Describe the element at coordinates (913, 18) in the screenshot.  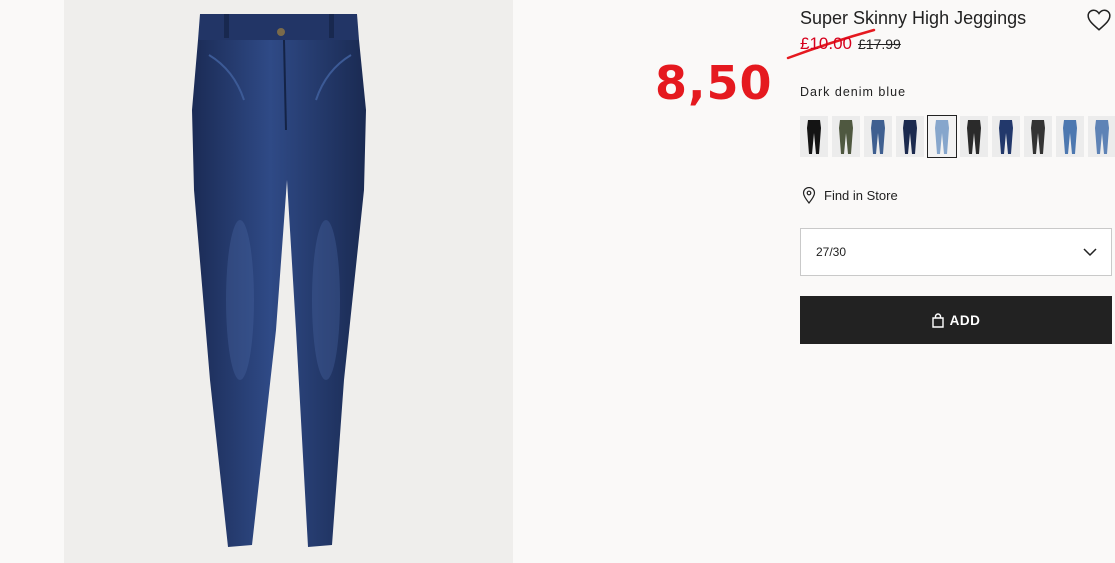
I see `product-title: Super Skinny High Jeggings` at that location.